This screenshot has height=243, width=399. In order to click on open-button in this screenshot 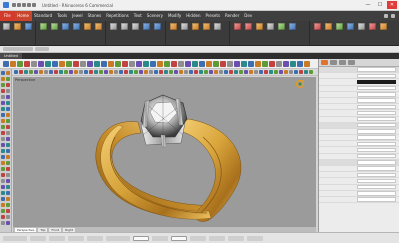, I will do `click(17, 26)`.